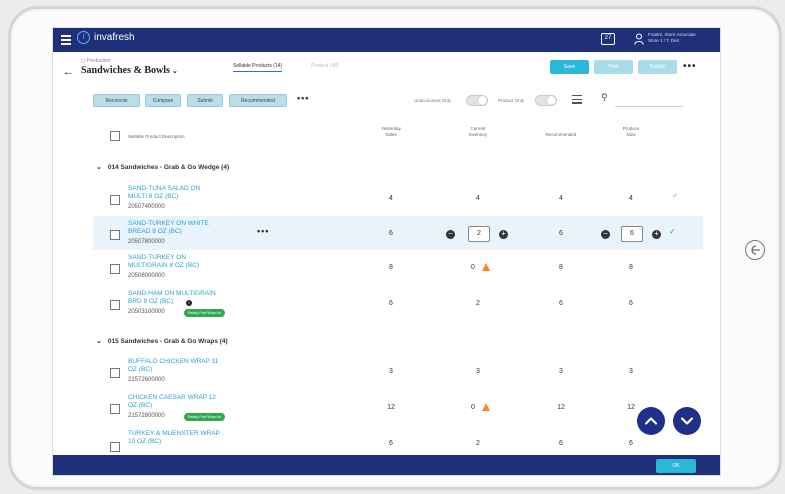 Image resolution: width=785 pixels, height=494 pixels. What do you see at coordinates (140, 369) in the screenshot?
I see `product-name-l2: OZ (BC)` at bounding box center [140, 369].